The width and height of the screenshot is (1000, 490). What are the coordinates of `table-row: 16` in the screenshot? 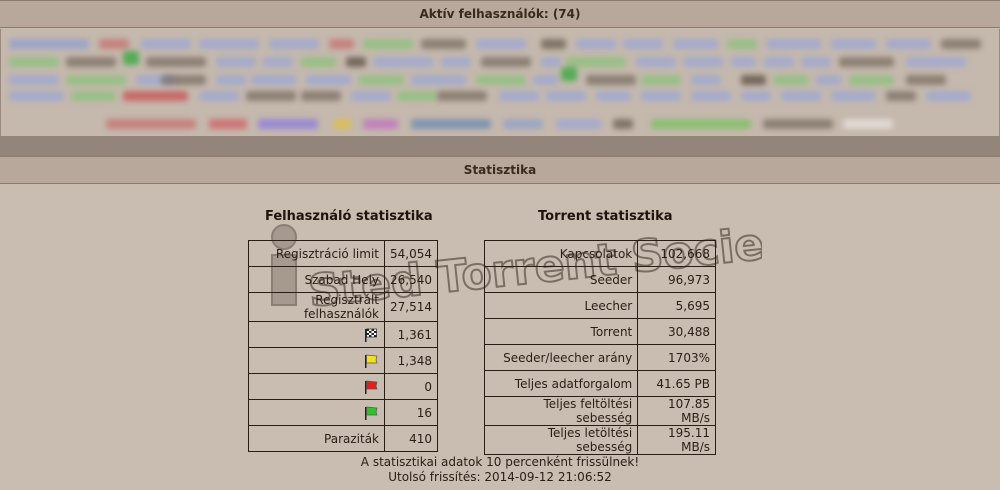 It's located at (343, 412).